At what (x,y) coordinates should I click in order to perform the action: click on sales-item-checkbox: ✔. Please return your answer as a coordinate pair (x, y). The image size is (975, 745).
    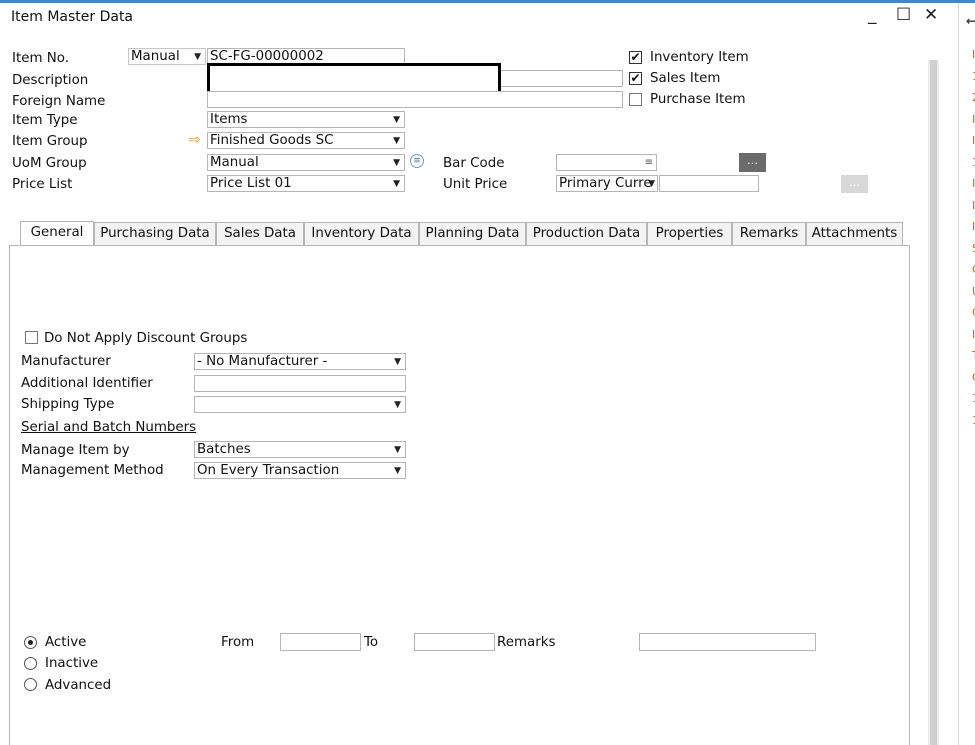
    Looking at the image, I should click on (635, 78).